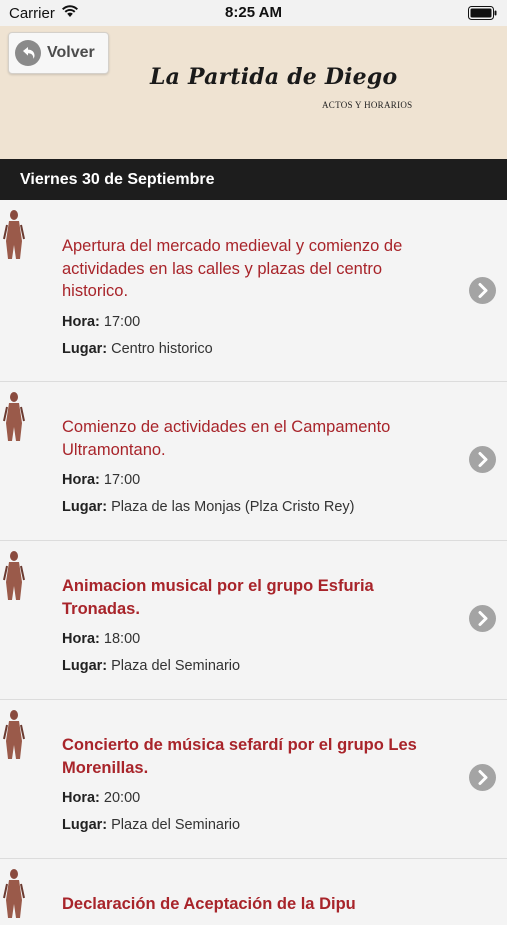 This screenshot has width=507, height=925. I want to click on clock: 8:25 AM, so click(253, 12).